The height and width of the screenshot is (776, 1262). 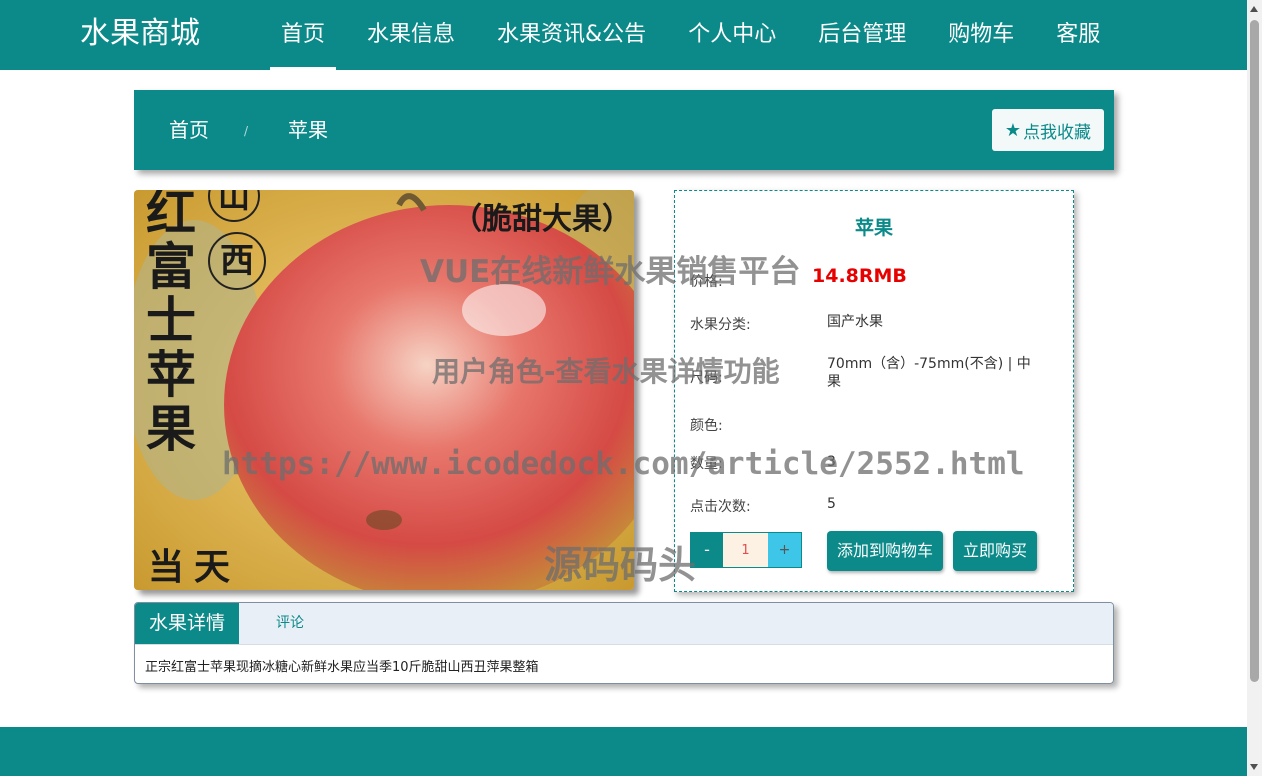 What do you see at coordinates (706, 426) in the screenshot?
I see `color-label: 颜色:` at bounding box center [706, 426].